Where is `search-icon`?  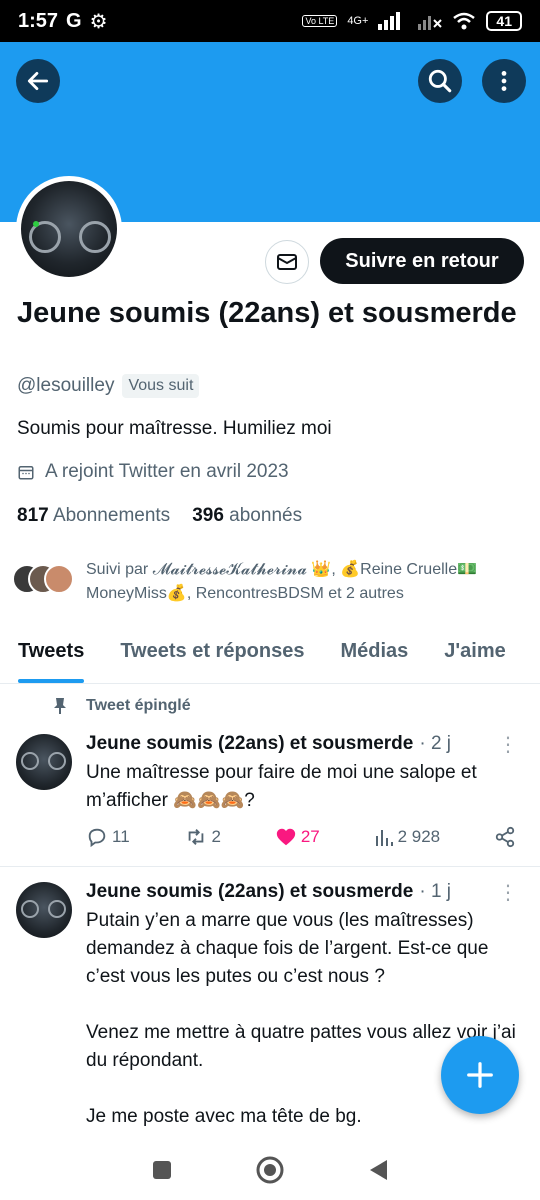
search-icon is located at coordinates (440, 81).